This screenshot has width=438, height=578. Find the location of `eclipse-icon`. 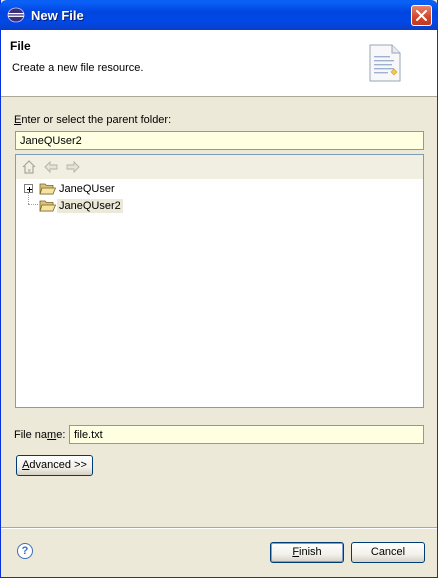

eclipse-icon is located at coordinates (16, 15).